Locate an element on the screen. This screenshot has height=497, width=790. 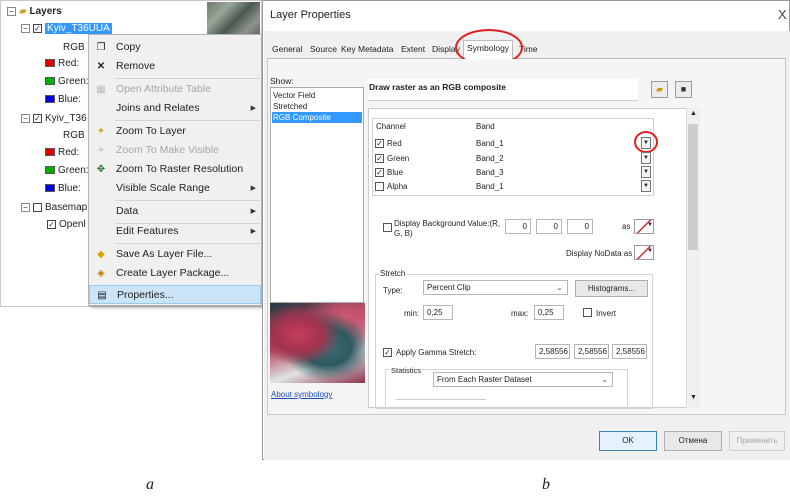
sublayer-name: Openl is located at coordinates (72, 224).